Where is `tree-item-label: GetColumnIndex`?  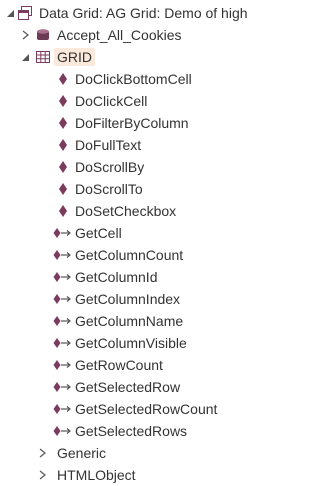 tree-item-label: GetColumnIndex is located at coordinates (128, 299).